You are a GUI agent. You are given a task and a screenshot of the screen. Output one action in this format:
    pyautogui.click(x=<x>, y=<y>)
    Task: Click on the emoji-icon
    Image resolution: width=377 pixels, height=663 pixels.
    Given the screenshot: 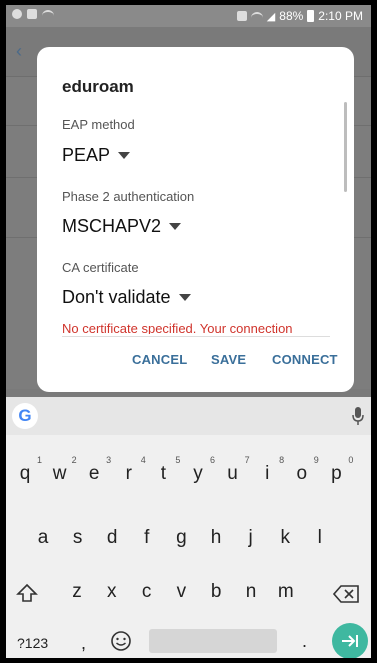 What is the action you would take?
    pyautogui.click(x=121, y=641)
    